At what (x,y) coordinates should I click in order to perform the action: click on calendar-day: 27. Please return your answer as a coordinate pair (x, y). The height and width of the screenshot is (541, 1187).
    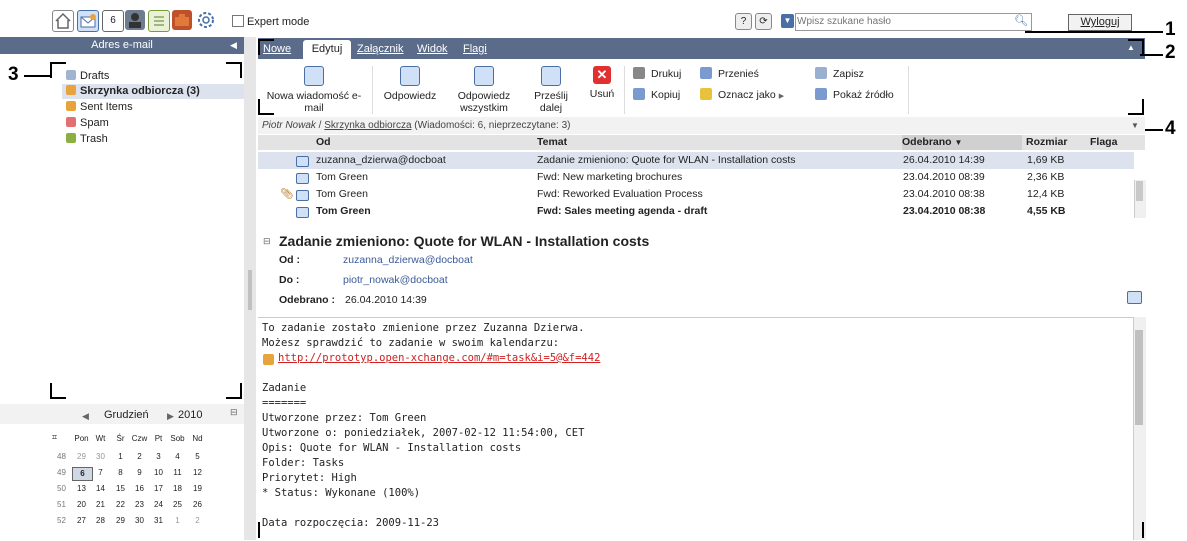
    Looking at the image, I should click on (81, 521).